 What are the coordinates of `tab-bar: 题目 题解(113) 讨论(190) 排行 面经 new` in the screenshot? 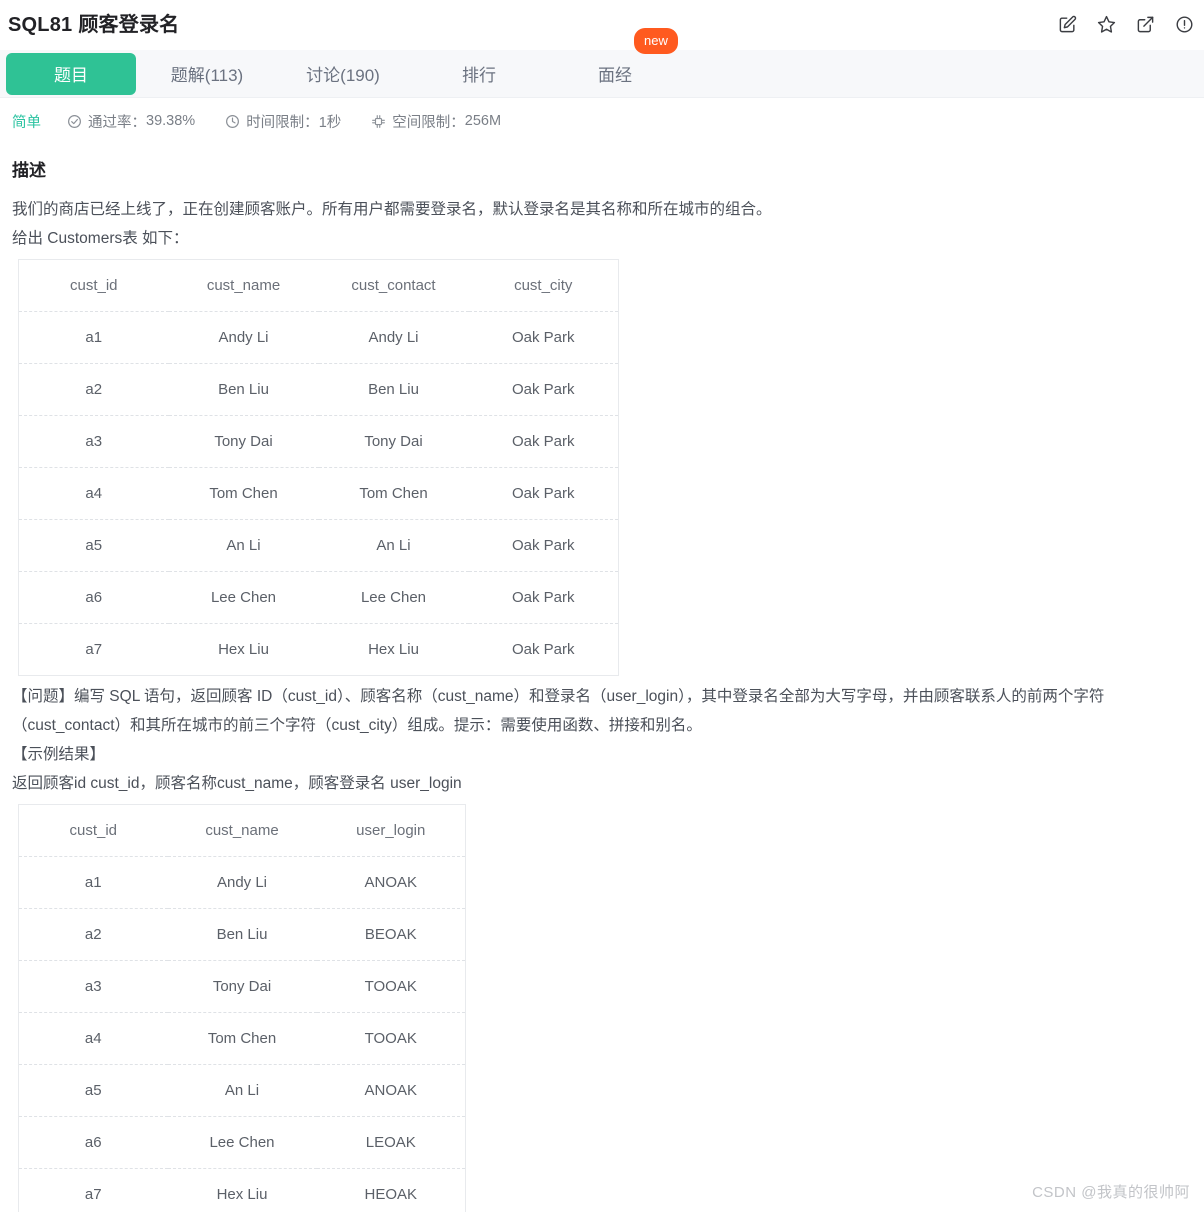 It's located at (602, 62).